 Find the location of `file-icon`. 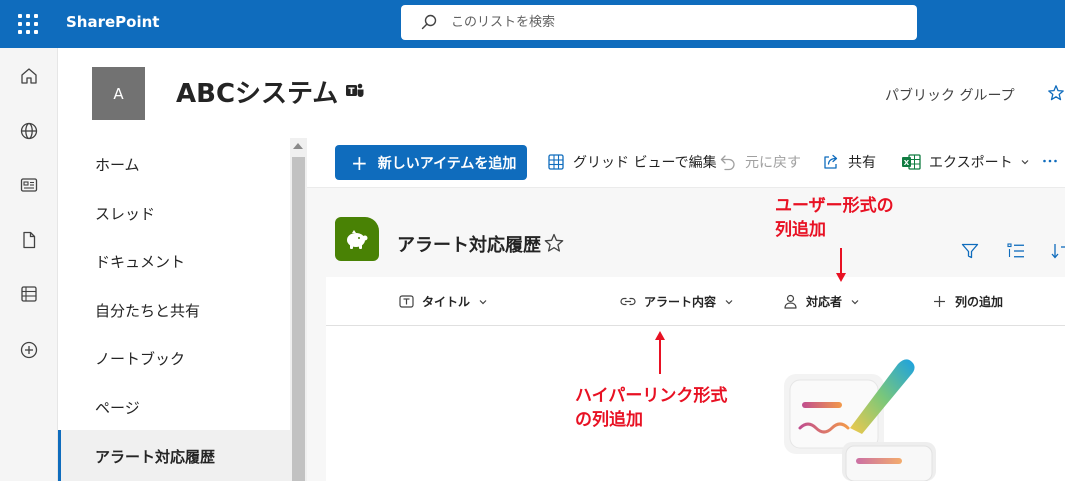

file-icon is located at coordinates (29, 240).